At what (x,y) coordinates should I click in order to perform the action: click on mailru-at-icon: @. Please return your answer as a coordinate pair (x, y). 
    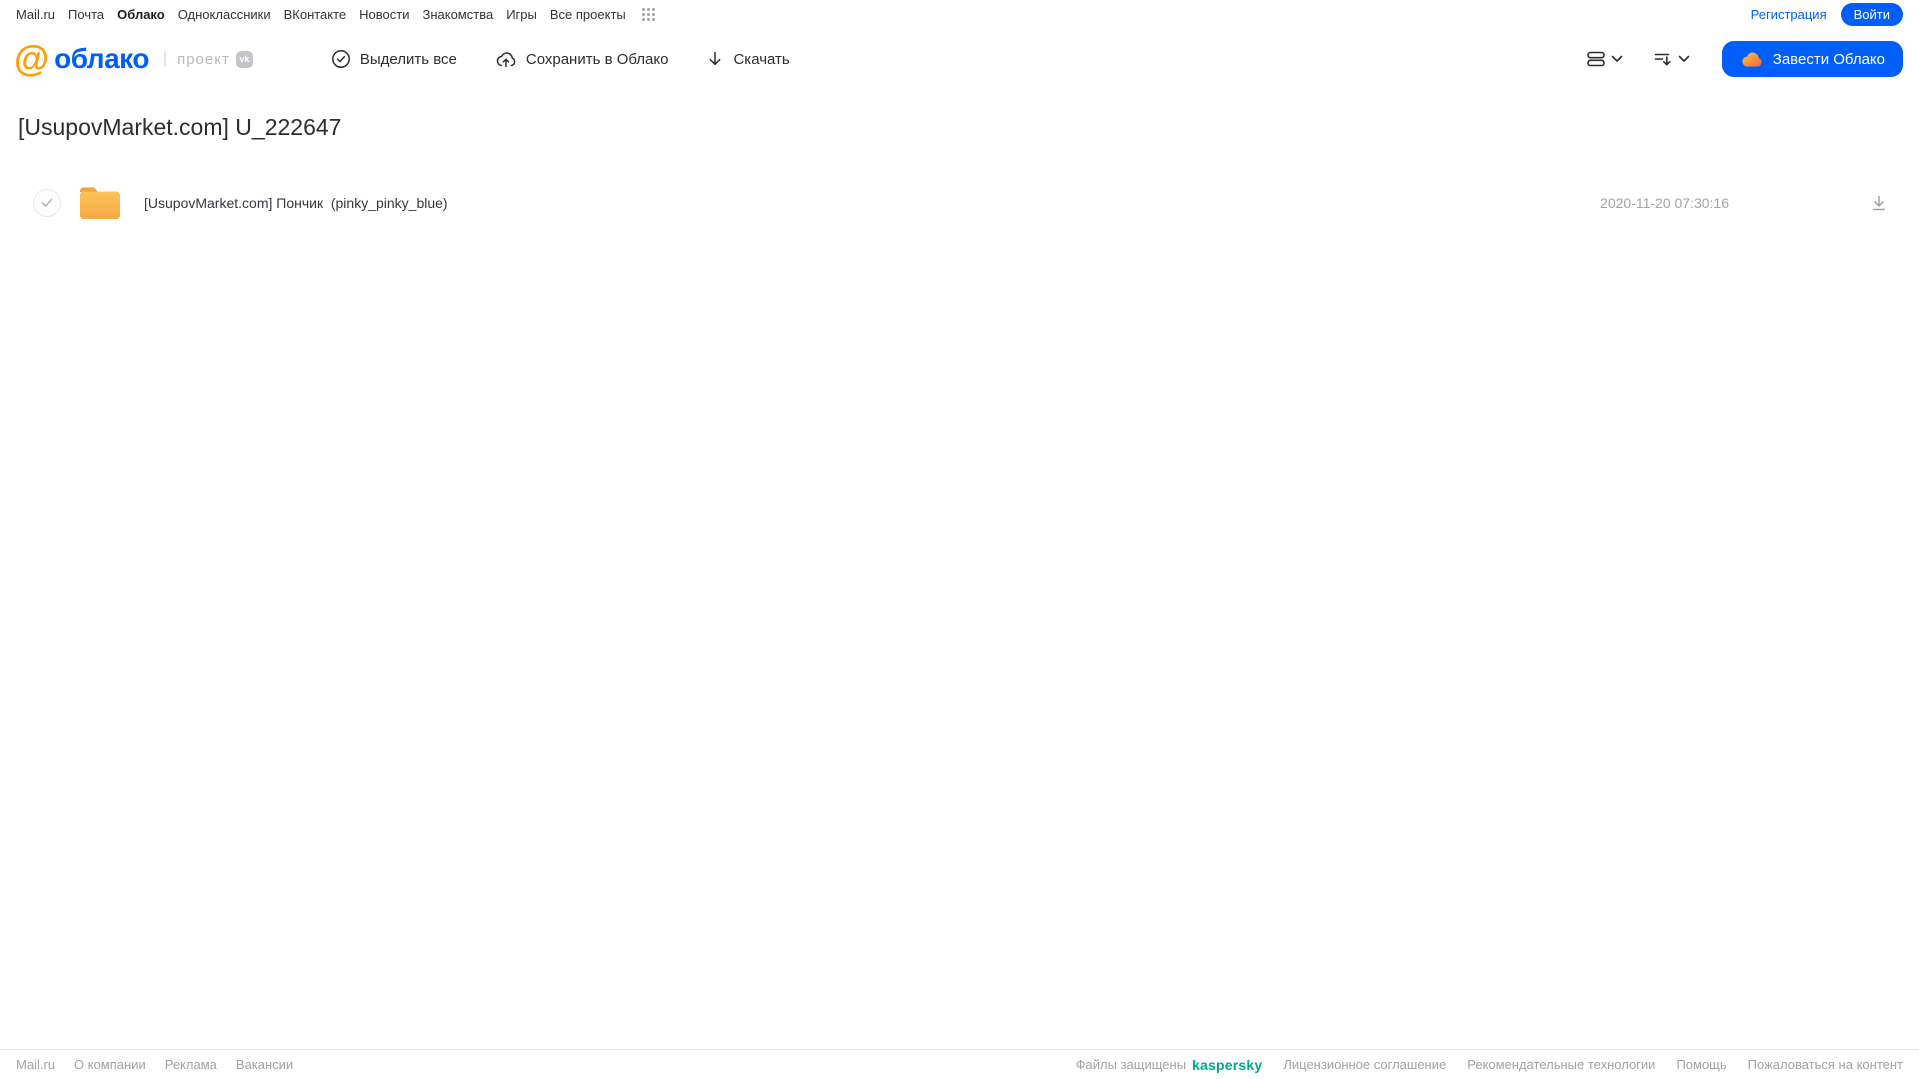
    Looking at the image, I should click on (32, 58).